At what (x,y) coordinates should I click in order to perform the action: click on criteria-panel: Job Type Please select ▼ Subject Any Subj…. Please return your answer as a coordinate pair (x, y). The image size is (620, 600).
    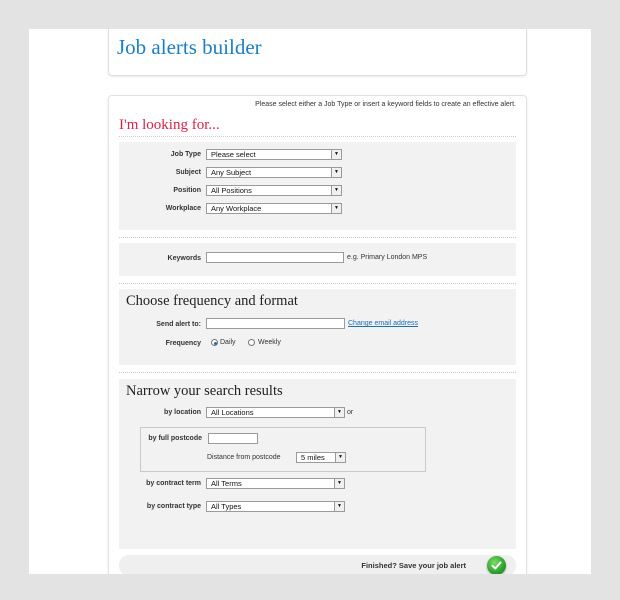
    Looking at the image, I should click on (317, 186).